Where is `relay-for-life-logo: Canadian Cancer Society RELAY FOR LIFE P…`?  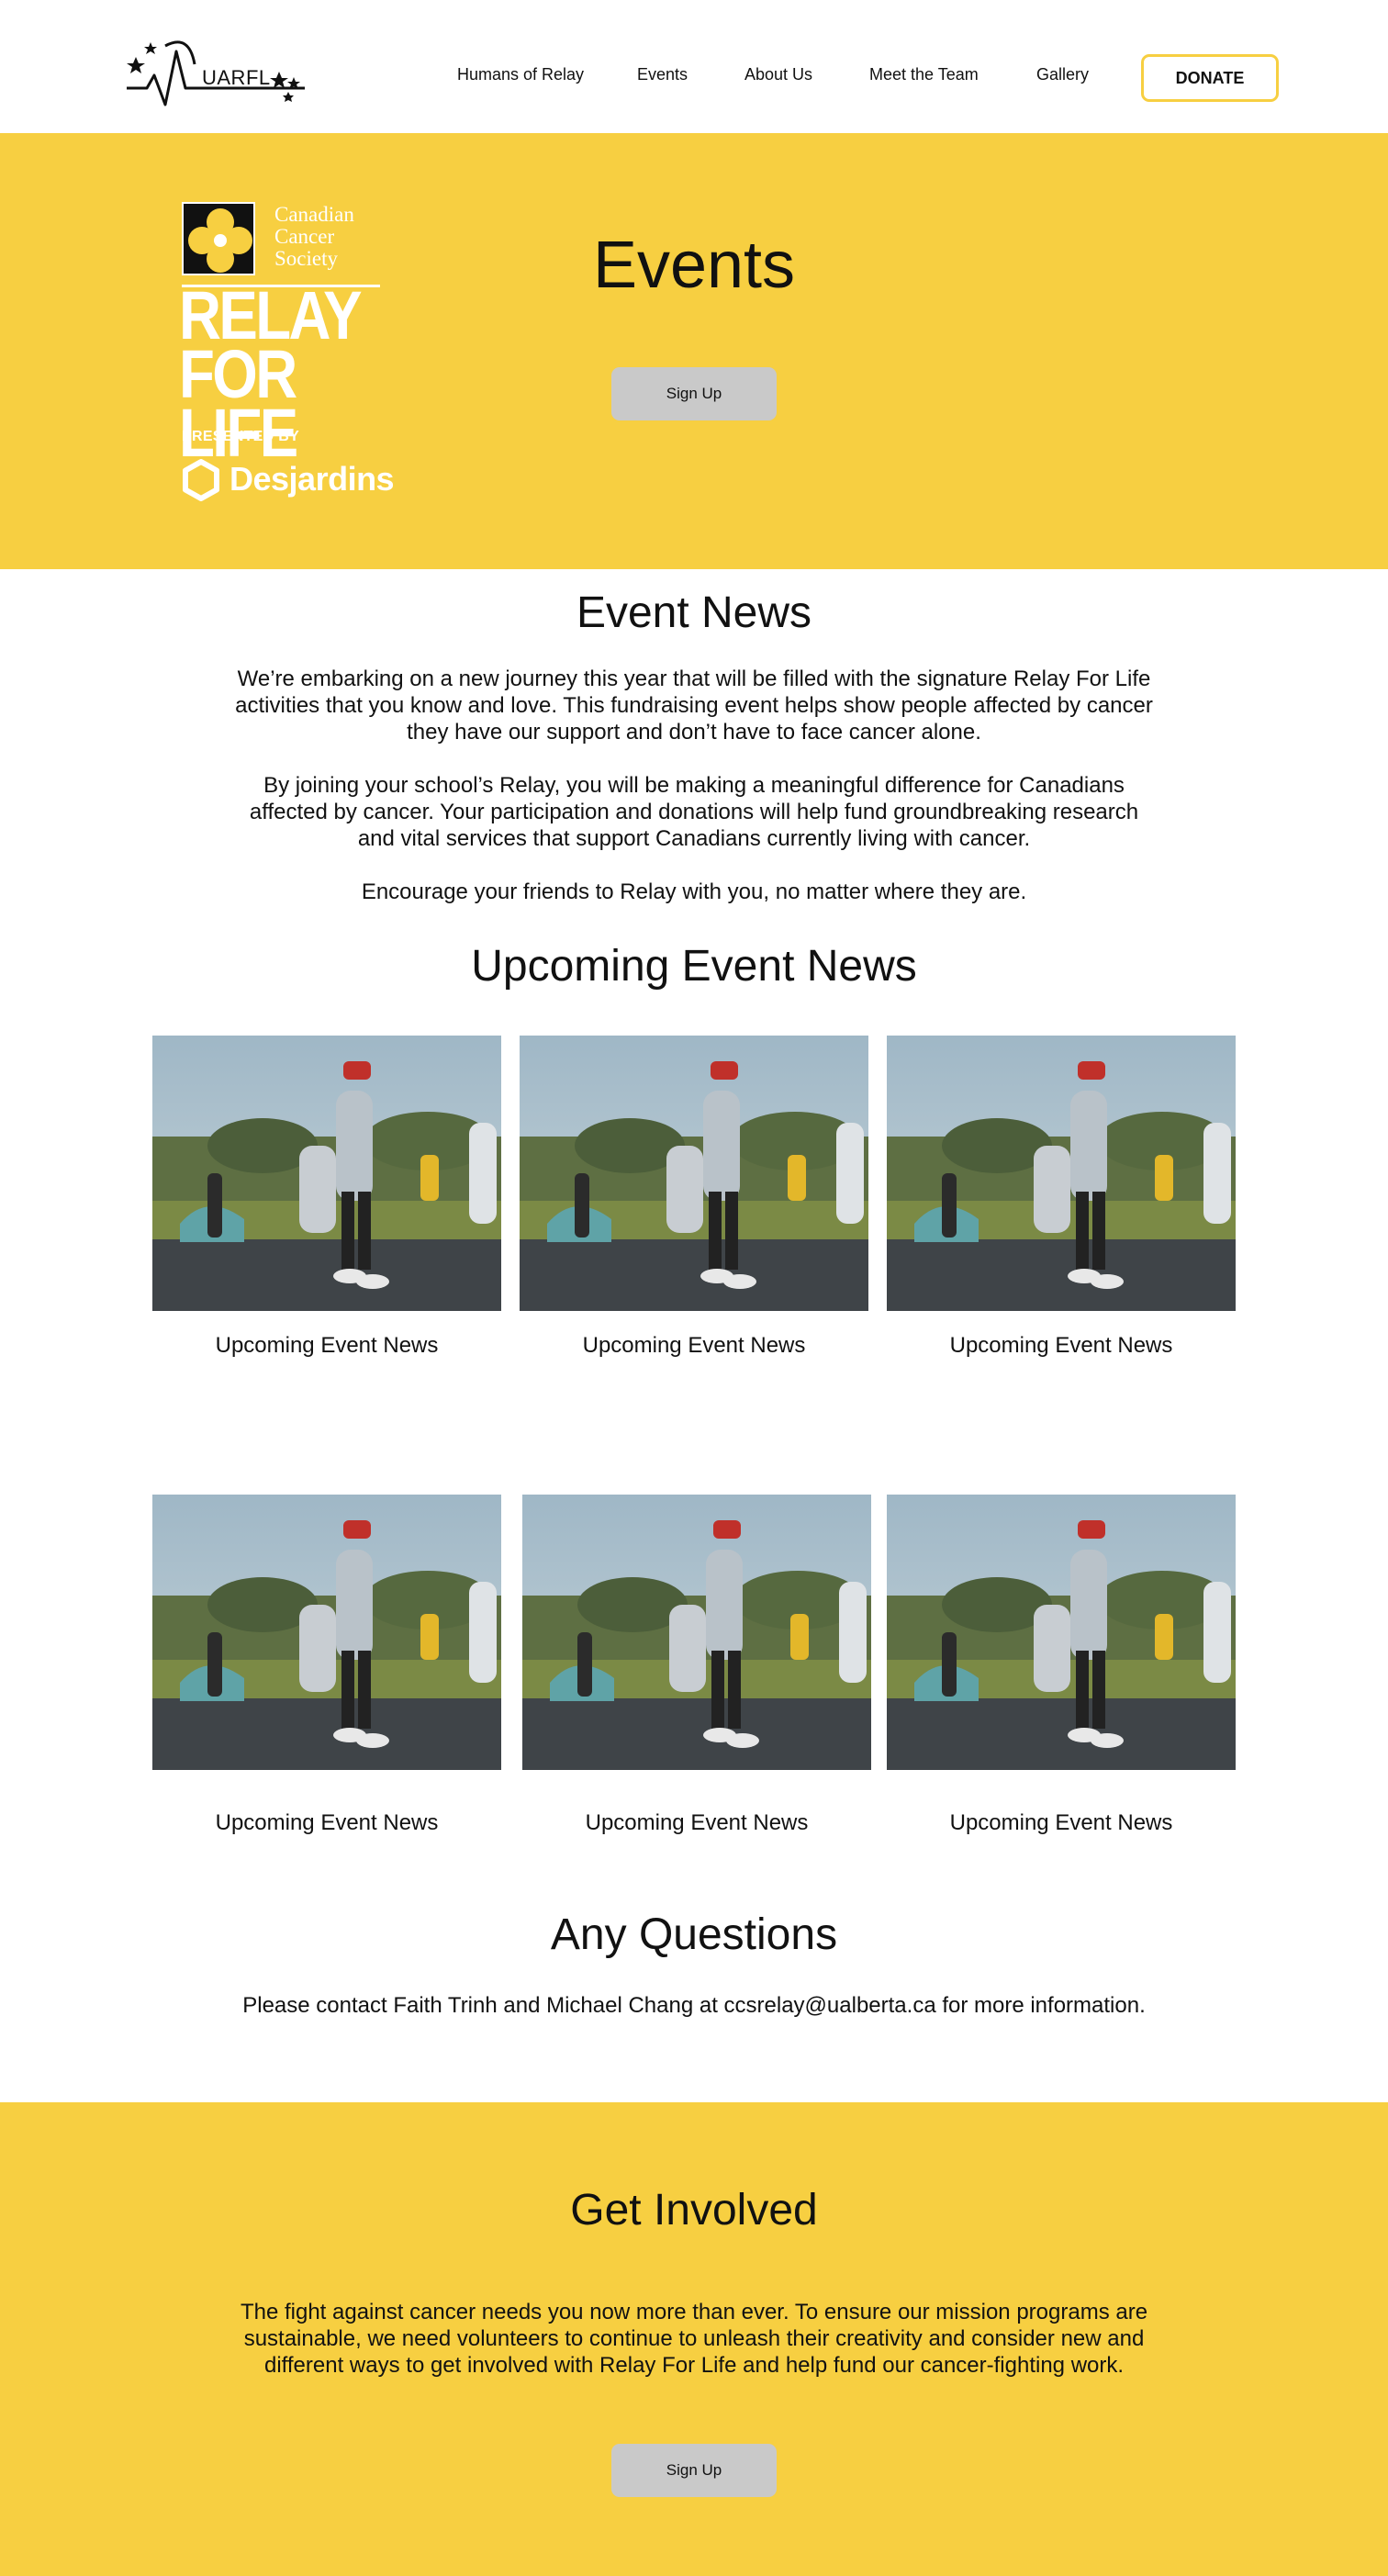 relay-for-life-logo: Canadian Cancer Society RELAY FOR LIFE P… is located at coordinates (287, 353).